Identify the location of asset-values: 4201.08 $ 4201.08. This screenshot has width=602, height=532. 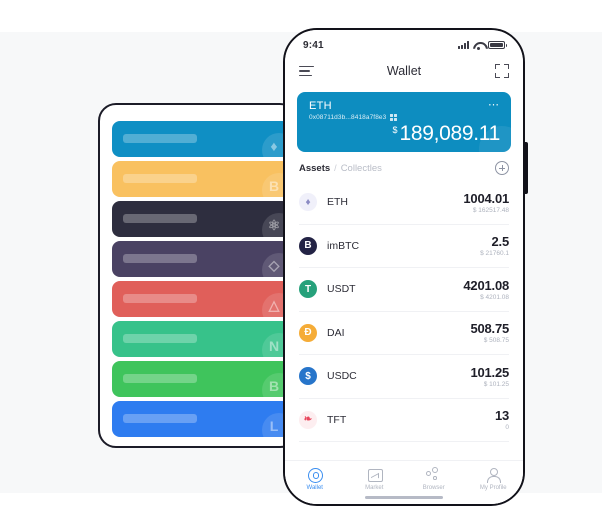
(486, 289).